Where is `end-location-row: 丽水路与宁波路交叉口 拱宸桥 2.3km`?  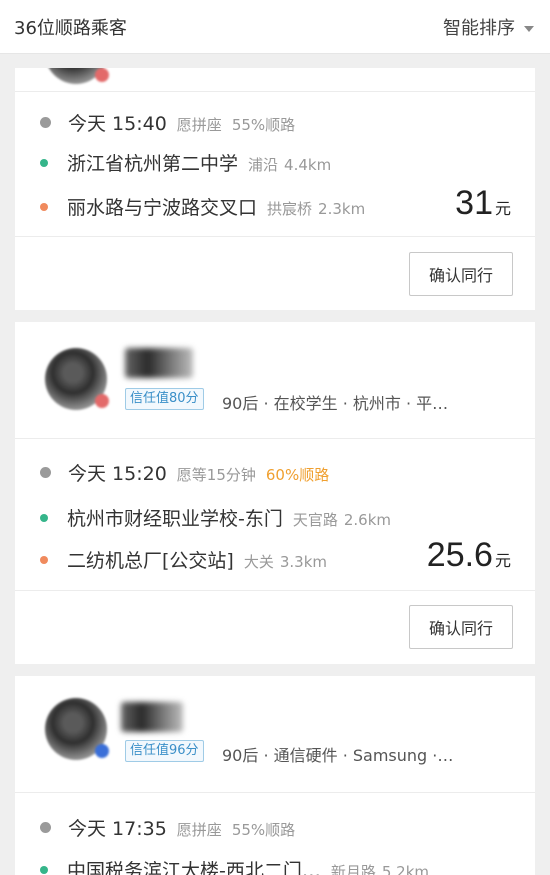 end-location-row: 丽水路与宁波路交叉口 拱宸桥 2.3km is located at coordinates (202, 206).